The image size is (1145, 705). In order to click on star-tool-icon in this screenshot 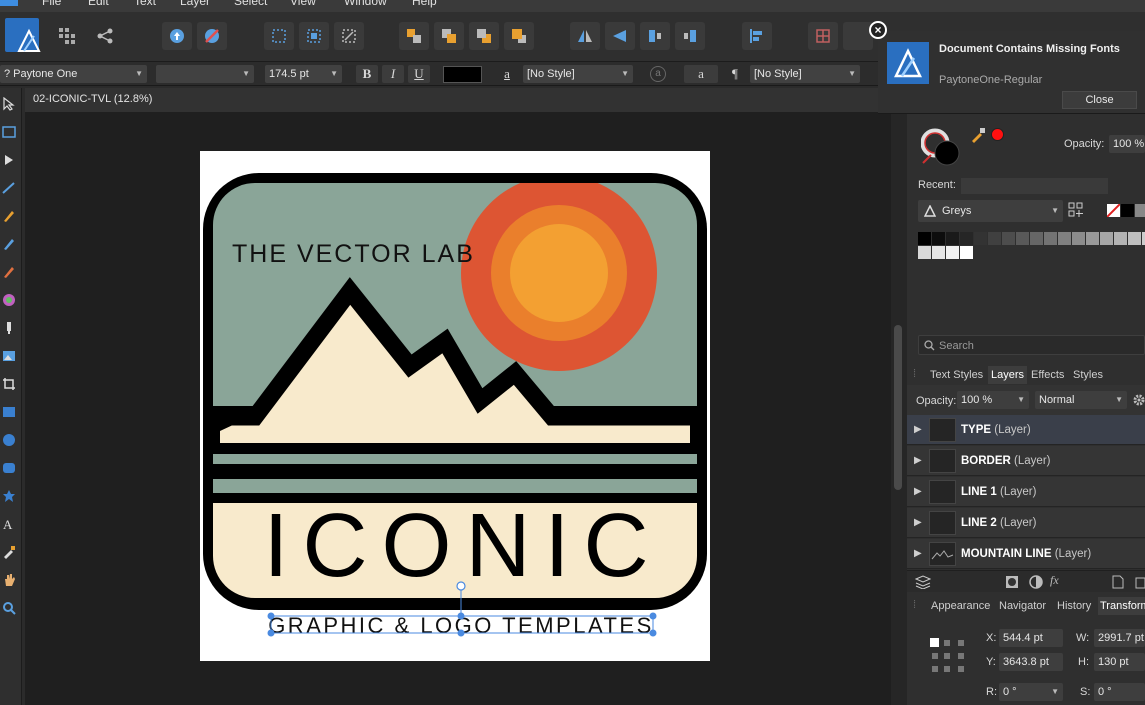, I will do `click(9, 496)`.